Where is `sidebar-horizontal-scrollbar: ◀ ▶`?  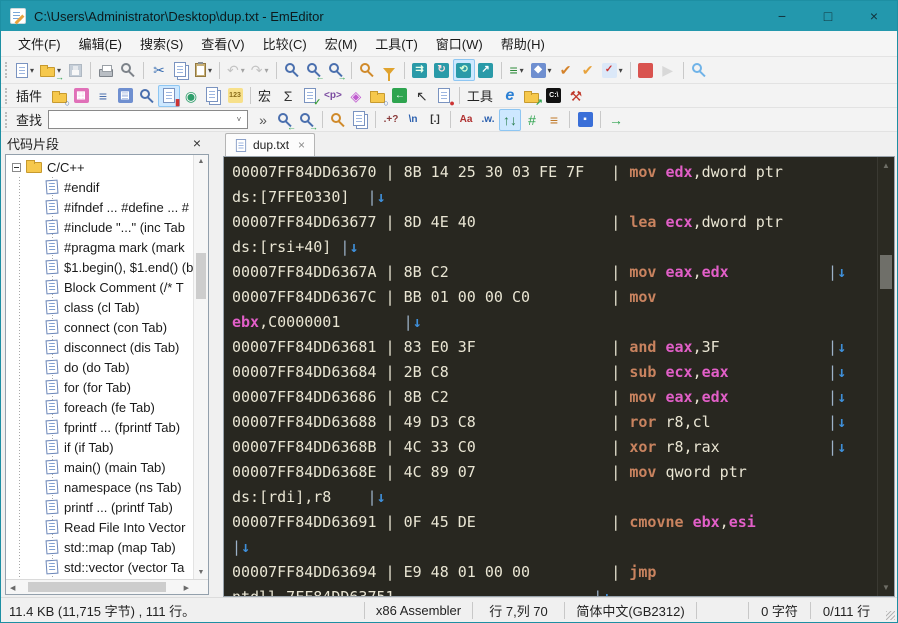
sidebar-horizontal-scrollbar: ◀ ▶ is located at coordinates (107, 586).